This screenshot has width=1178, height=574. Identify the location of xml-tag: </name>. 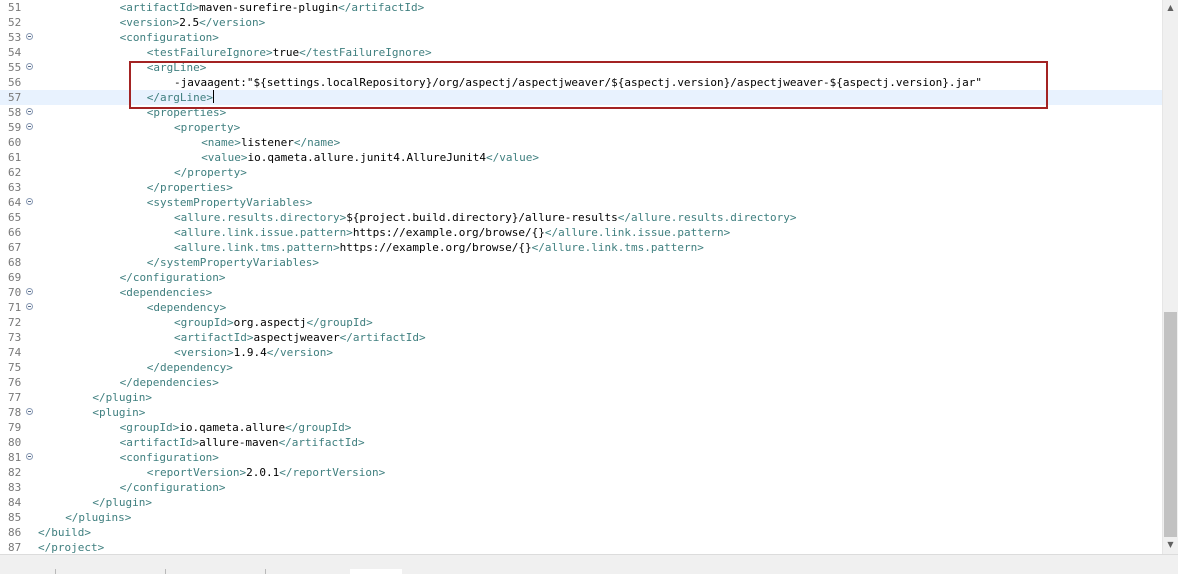
(317, 142).